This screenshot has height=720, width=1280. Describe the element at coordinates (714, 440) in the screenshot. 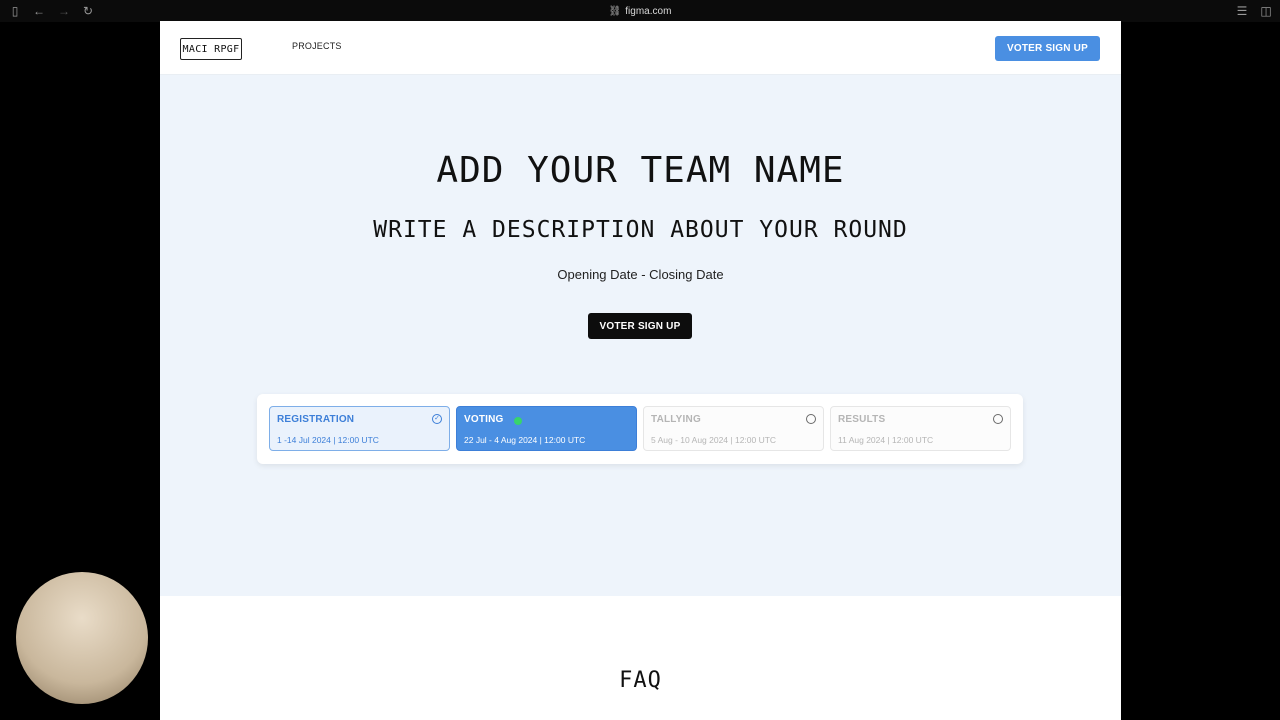

I see `stage-date: 5 Aug - 10 Aug 2024 | 12:00 UTC` at that location.